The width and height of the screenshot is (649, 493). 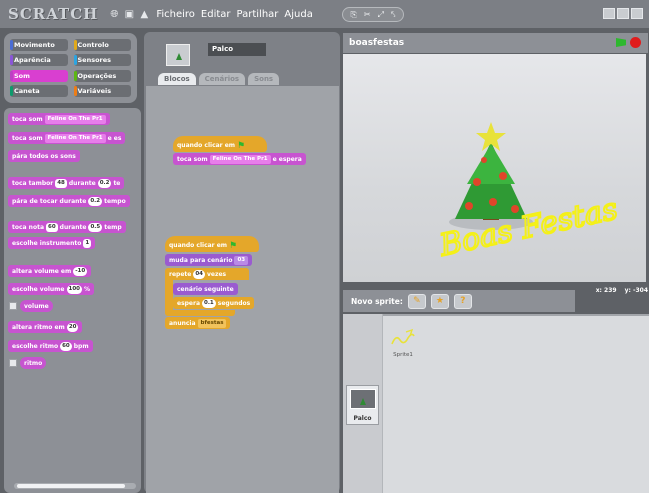 I want to click on instrument-input: 1, so click(x=87, y=243).